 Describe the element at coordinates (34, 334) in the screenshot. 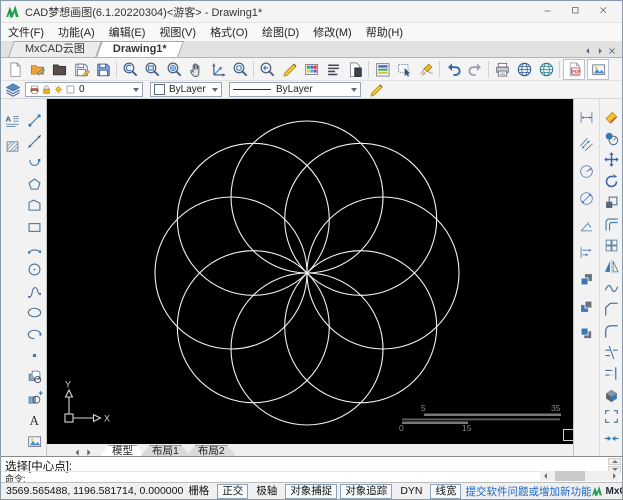

I see `draw-ellipse-arc-button` at that location.